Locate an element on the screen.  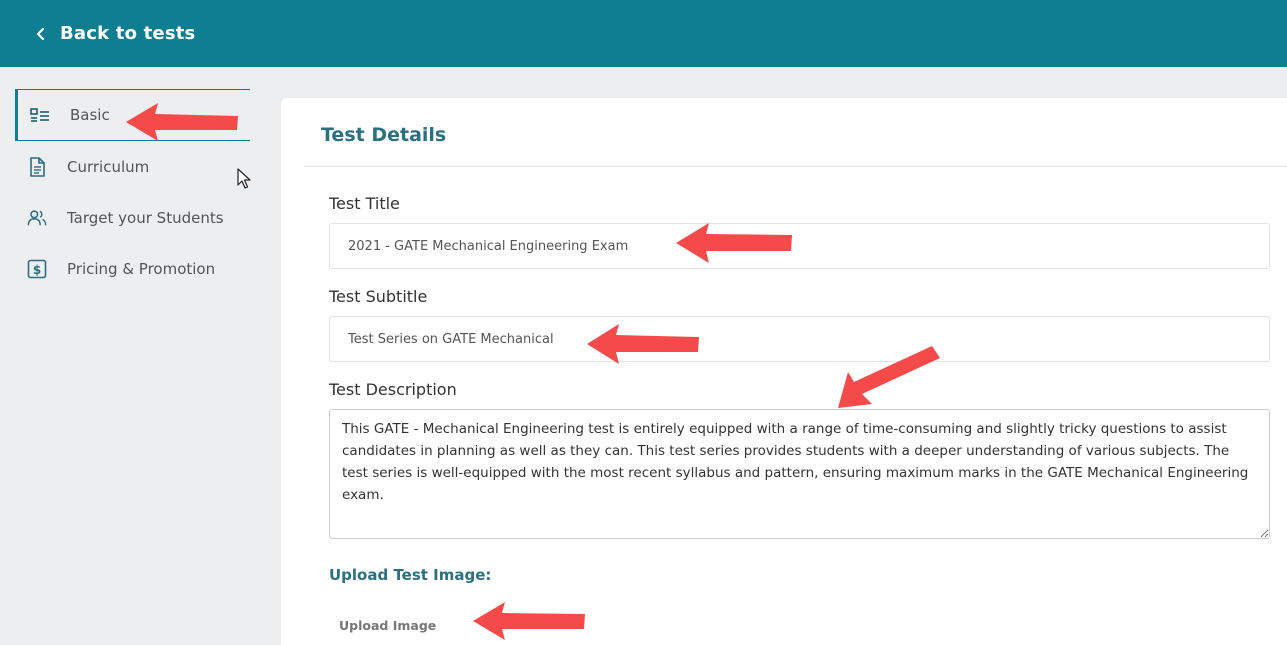
test-title-label: Test Title is located at coordinates (364, 203).